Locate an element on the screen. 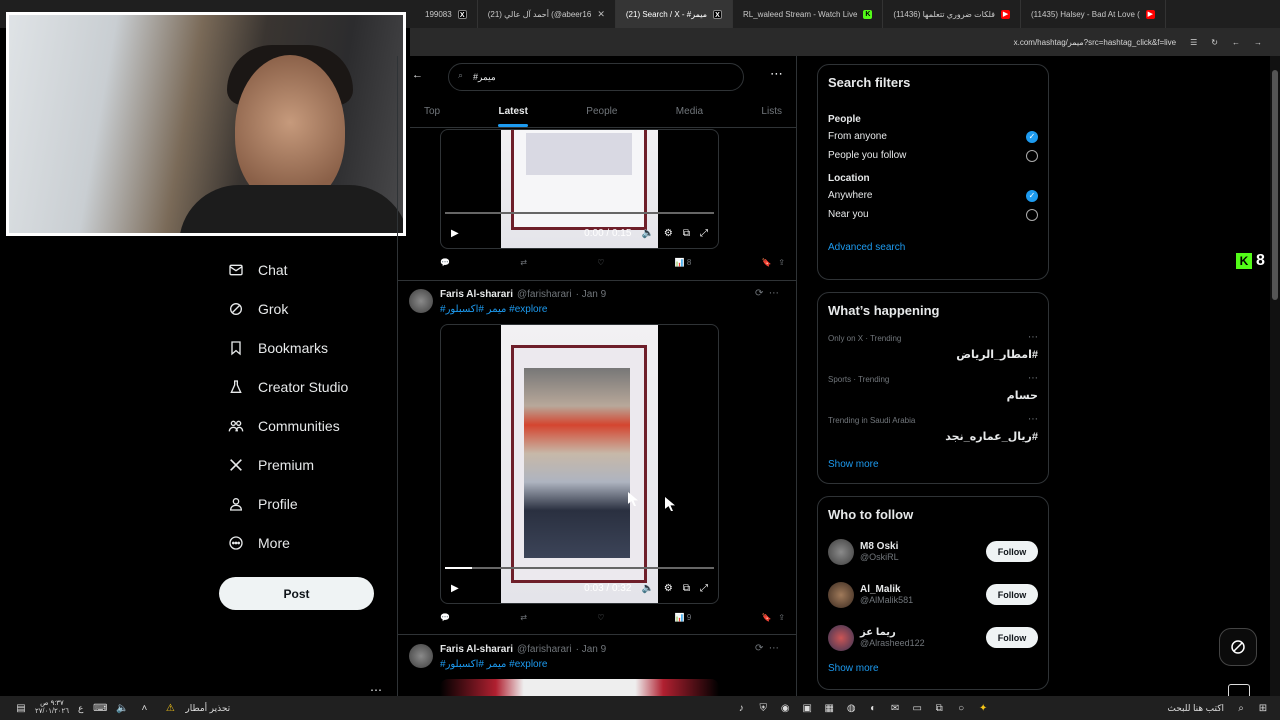  sidebar-item-profile: Profile is located at coordinates (308, 503).